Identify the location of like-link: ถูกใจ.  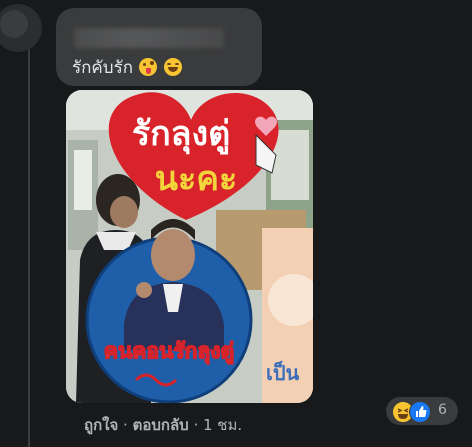
(101, 425).